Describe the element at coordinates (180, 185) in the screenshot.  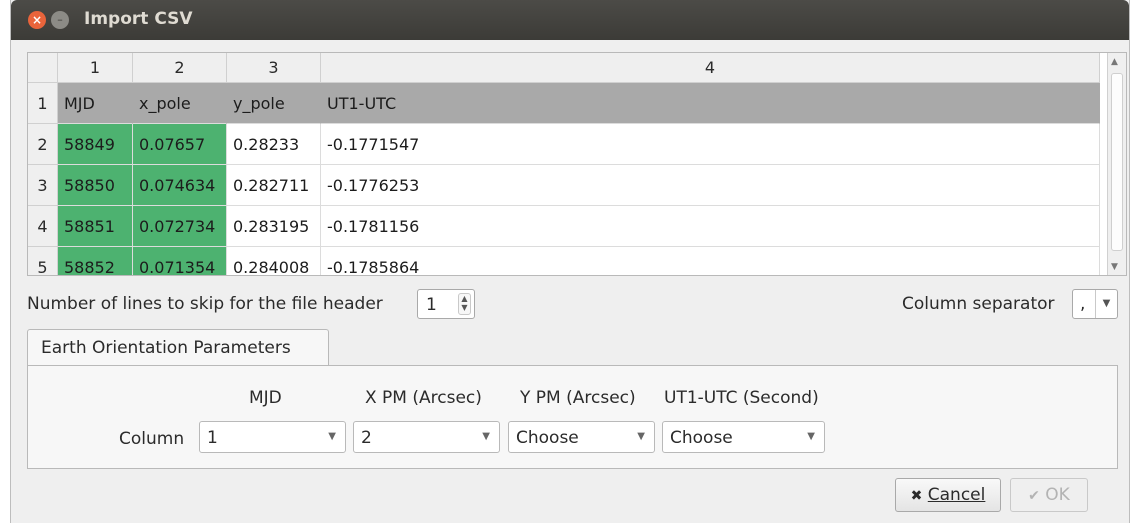
I see `table-cell: 0.074634` at that location.